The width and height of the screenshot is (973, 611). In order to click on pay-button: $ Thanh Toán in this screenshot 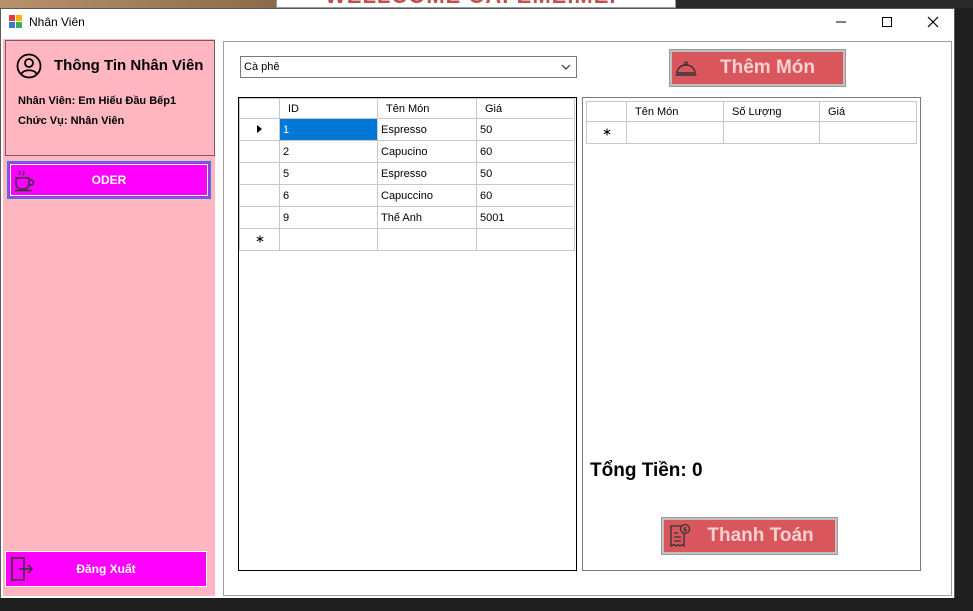, I will do `click(749, 536)`.